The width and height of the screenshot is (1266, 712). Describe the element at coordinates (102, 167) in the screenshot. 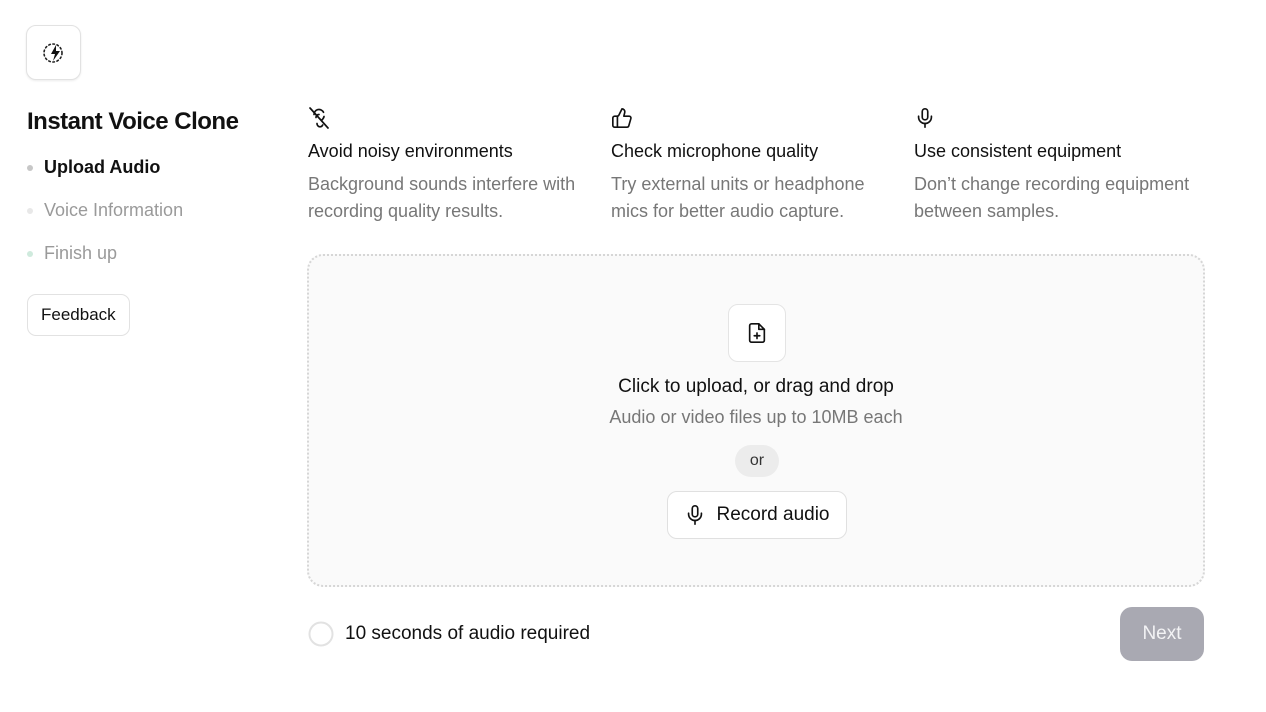

I see `step-label: Upload Audio` at that location.